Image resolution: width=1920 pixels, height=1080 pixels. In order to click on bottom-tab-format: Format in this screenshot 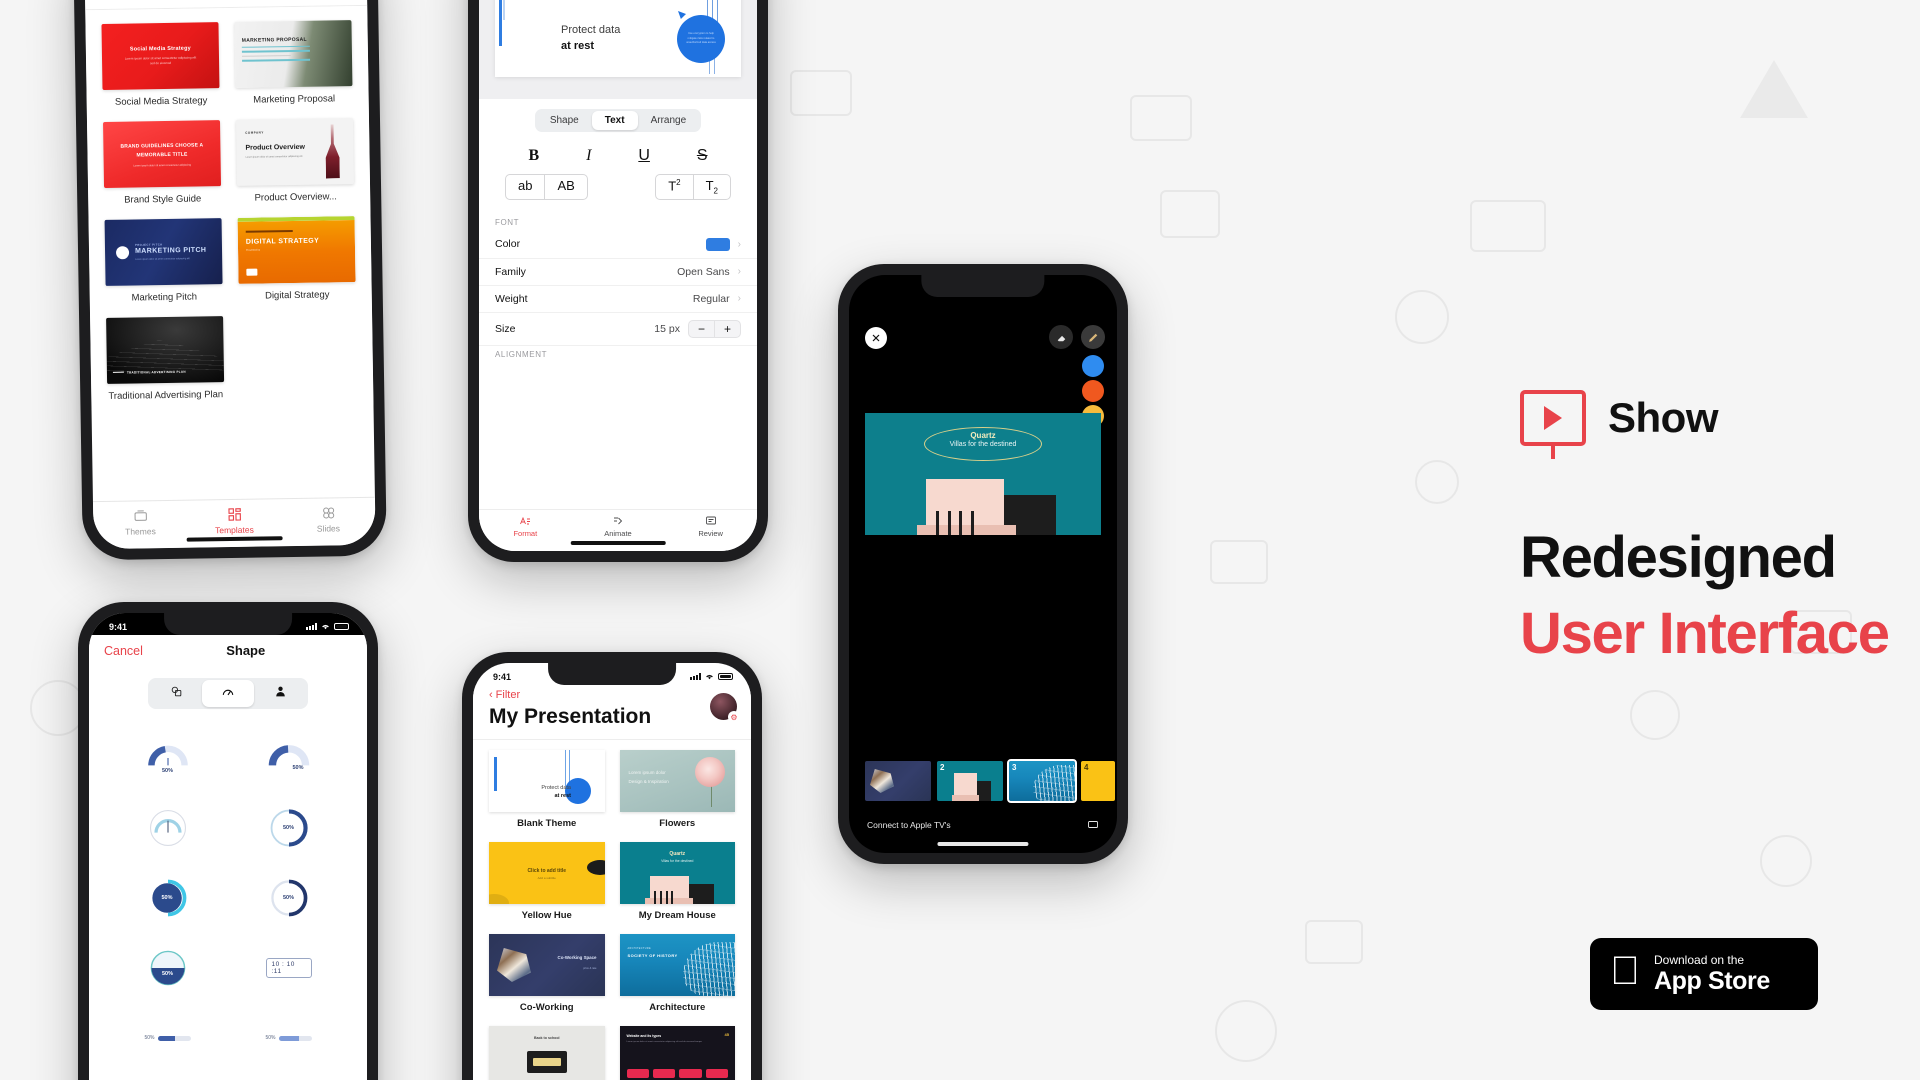, I will do `click(525, 526)`.